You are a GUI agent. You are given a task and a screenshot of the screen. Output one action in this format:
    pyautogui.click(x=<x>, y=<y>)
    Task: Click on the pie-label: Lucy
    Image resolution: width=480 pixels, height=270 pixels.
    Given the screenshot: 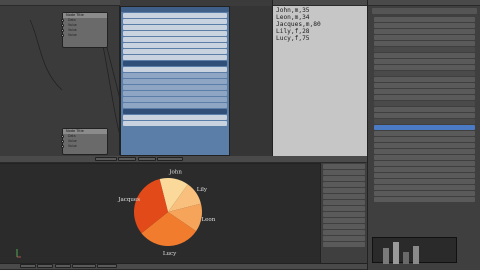 What is the action you would take?
    pyautogui.click(x=170, y=254)
    